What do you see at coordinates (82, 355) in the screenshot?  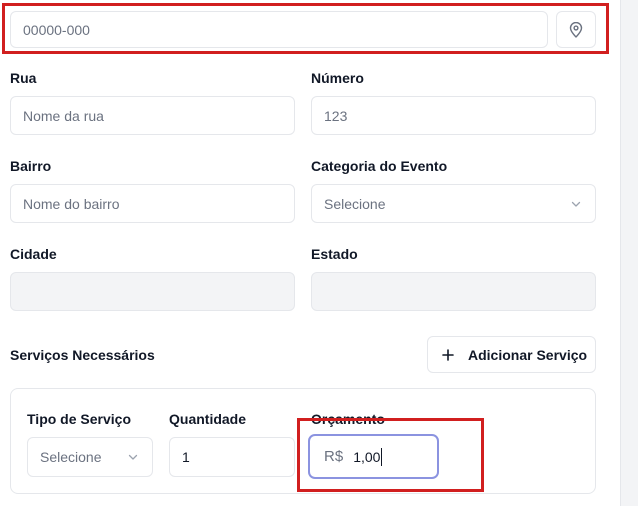 I see `services-title: Serviços Necessários` at bounding box center [82, 355].